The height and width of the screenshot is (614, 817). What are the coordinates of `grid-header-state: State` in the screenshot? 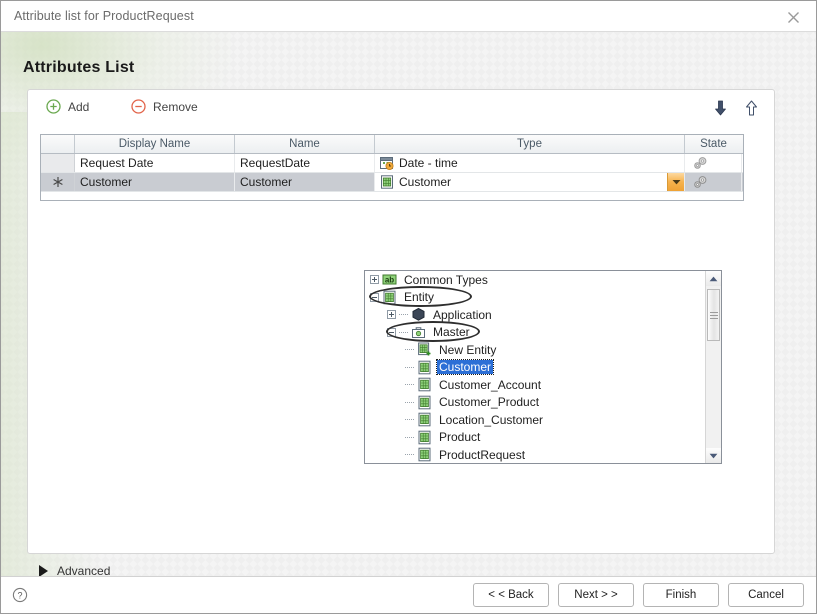 It's located at (713, 144).